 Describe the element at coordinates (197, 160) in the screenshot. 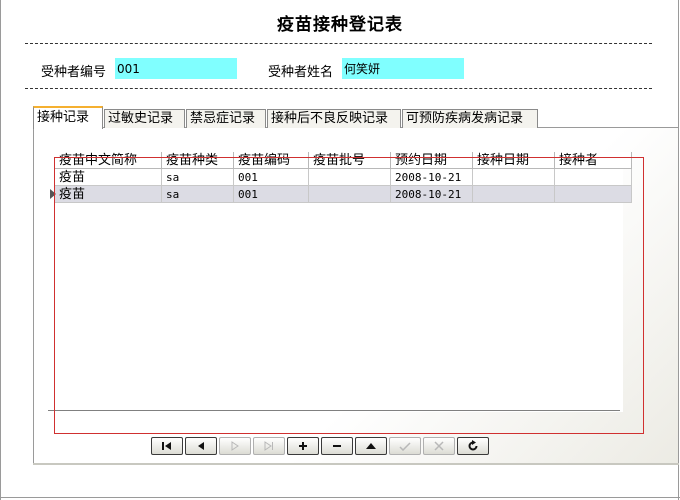

I see `column-header: 疫苗种类` at that location.